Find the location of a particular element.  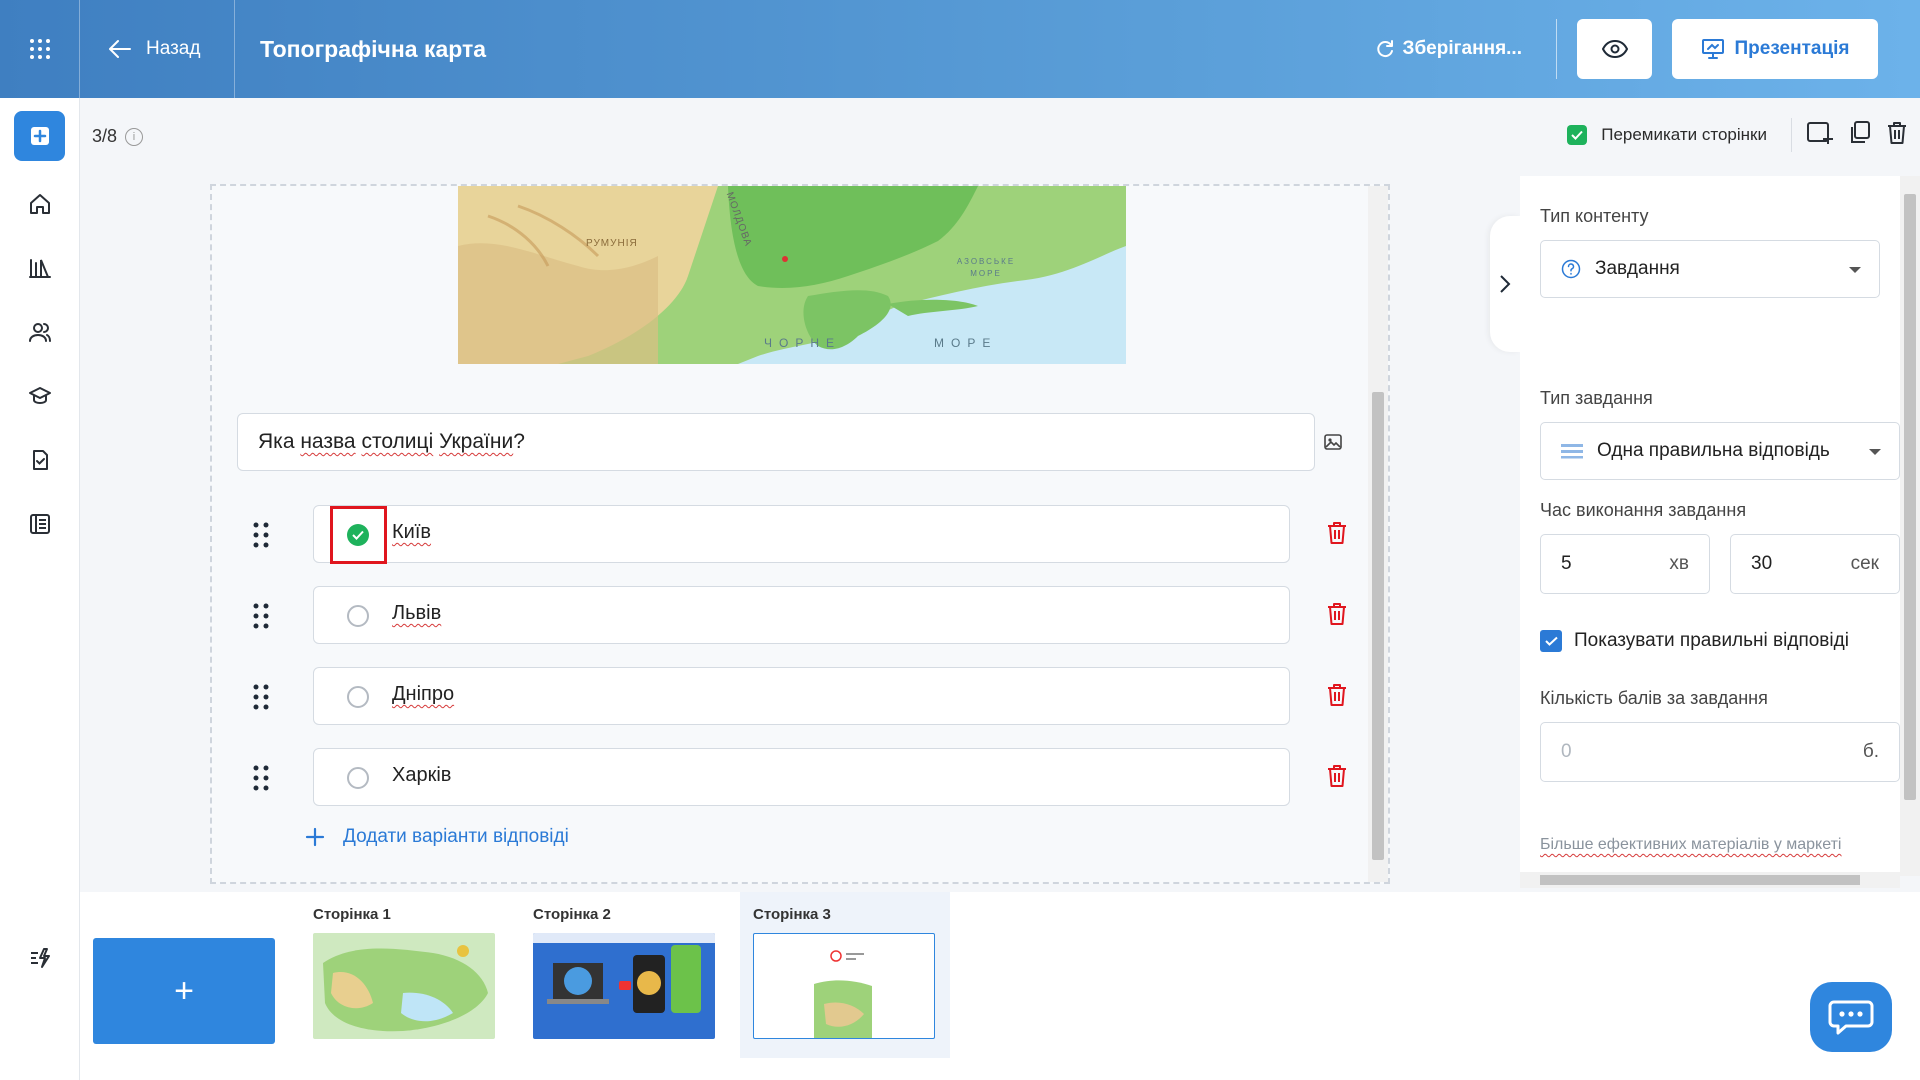

delete-page-icon is located at coordinates (1897, 135).